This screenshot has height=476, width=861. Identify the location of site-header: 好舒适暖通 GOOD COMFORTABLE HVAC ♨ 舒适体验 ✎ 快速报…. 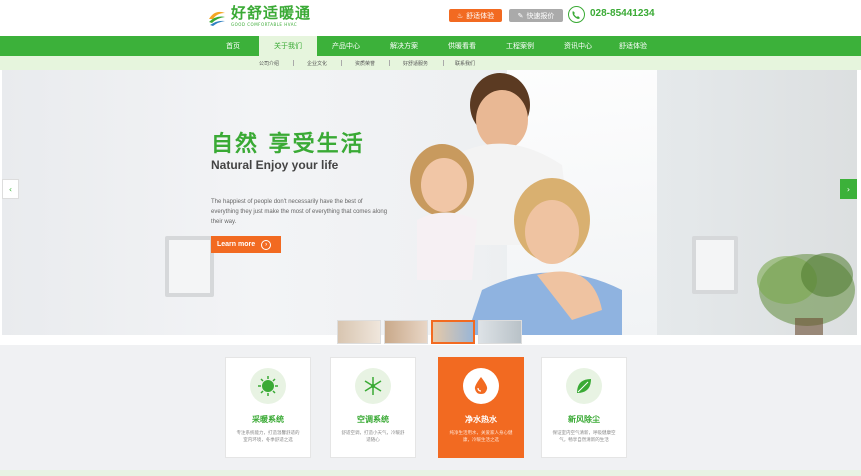
(430, 18).